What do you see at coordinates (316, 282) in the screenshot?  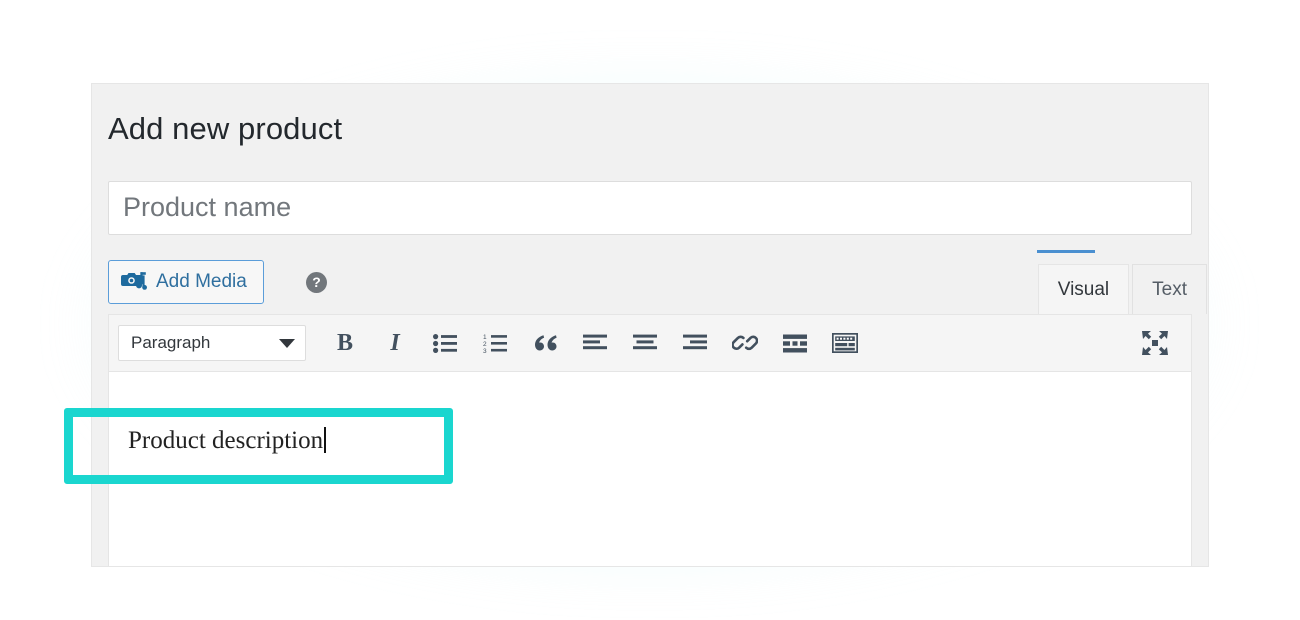 I see `help-circle-icon: ?` at bounding box center [316, 282].